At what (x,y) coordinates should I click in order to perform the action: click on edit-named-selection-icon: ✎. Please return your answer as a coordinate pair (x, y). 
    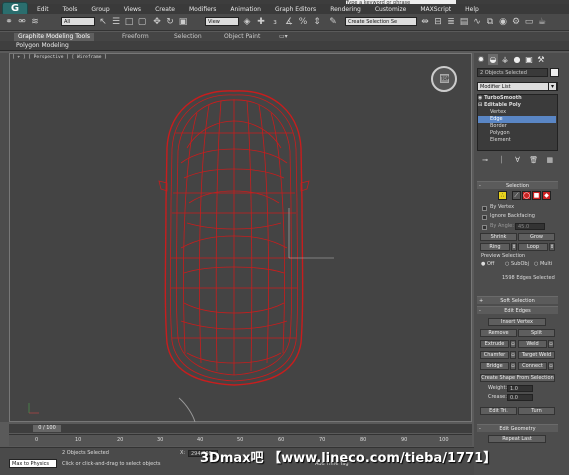
    Looking at the image, I should click on (333, 22).